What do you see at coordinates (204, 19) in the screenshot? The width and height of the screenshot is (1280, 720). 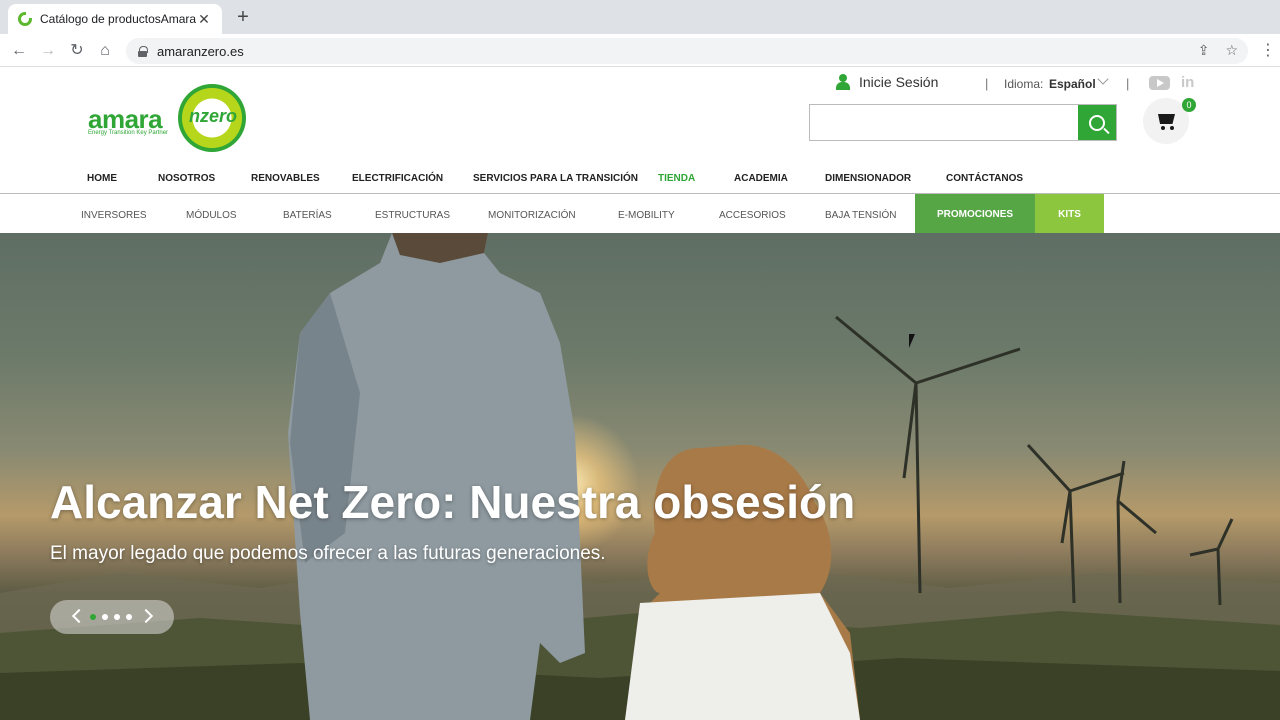 I see `tab-close-icon: ✕` at bounding box center [204, 19].